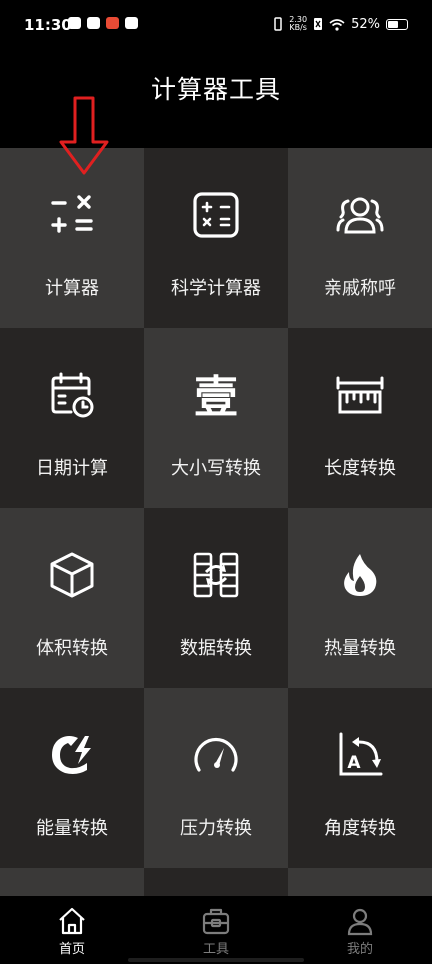 The width and height of the screenshot is (432, 964). What do you see at coordinates (216, 648) in the screenshot?
I see `tool-label: 数据转换` at bounding box center [216, 648].